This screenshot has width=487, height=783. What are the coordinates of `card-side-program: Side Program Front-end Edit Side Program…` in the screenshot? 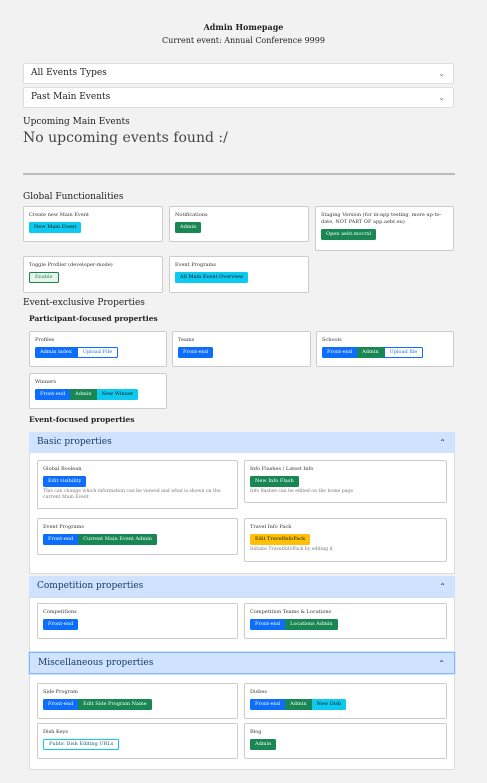 It's located at (137, 701).